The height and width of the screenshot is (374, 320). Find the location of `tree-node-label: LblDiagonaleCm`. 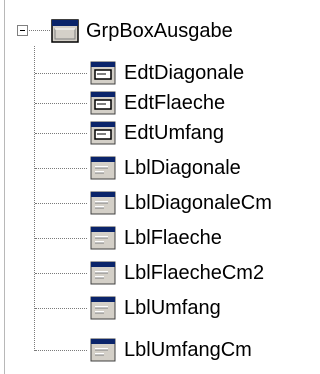

tree-node-label: LblDiagonaleCm is located at coordinates (198, 202).